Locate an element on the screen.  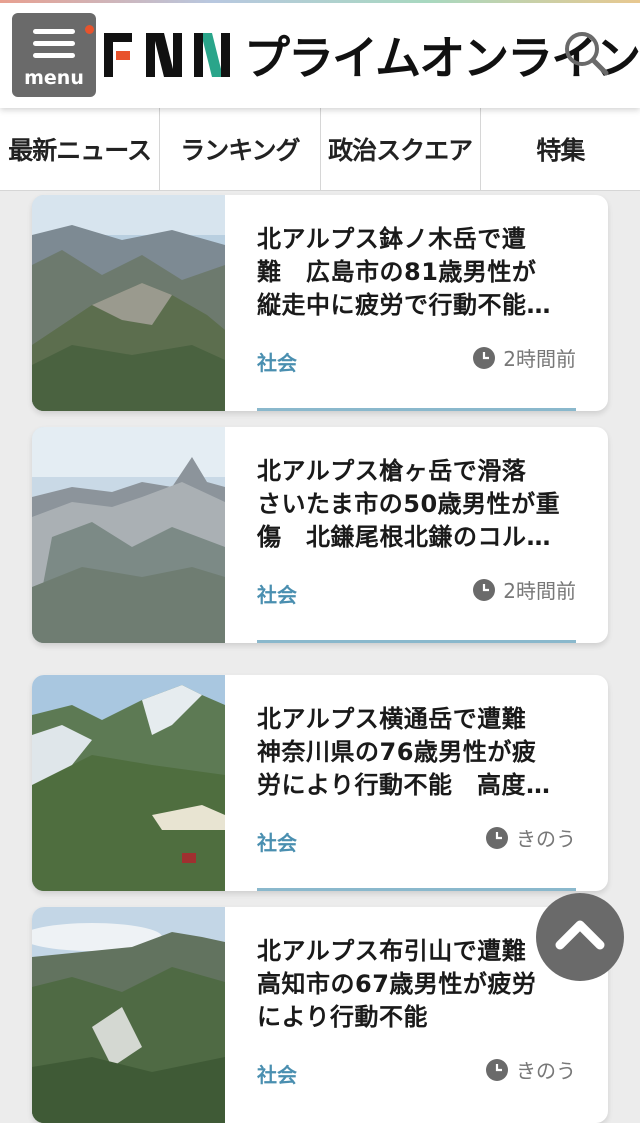
article-title-line: により行動不能 is located at coordinates (343, 1017).